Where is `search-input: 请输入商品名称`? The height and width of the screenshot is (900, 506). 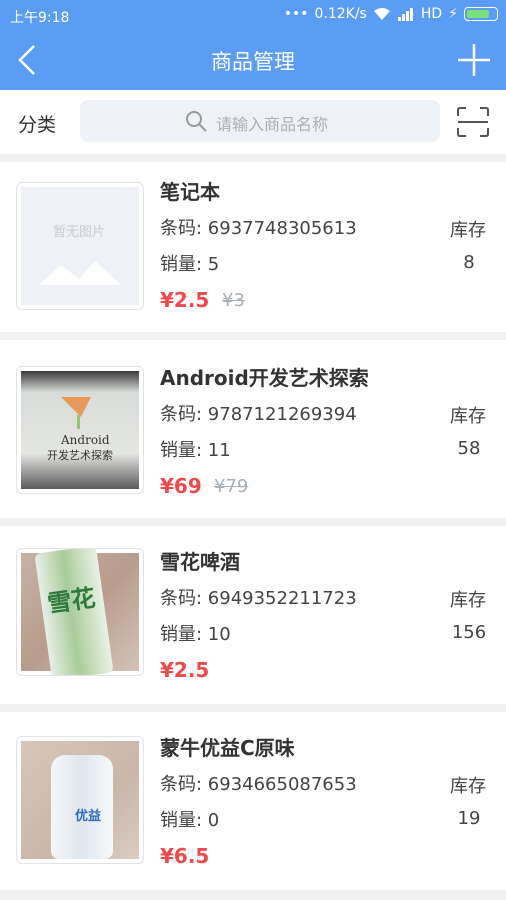 search-input: 请输入商品名称 is located at coordinates (260, 121).